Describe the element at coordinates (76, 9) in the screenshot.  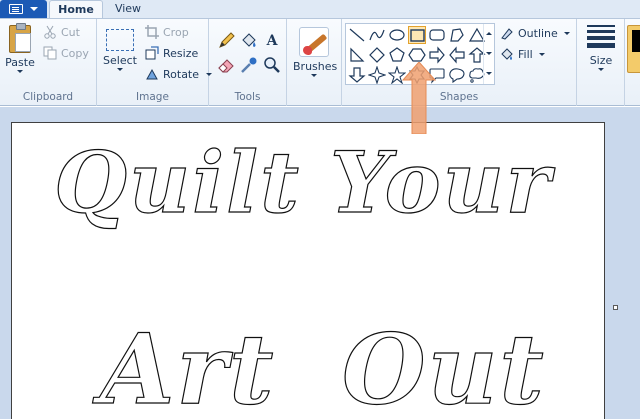
I see `tab-home: Home` at that location.